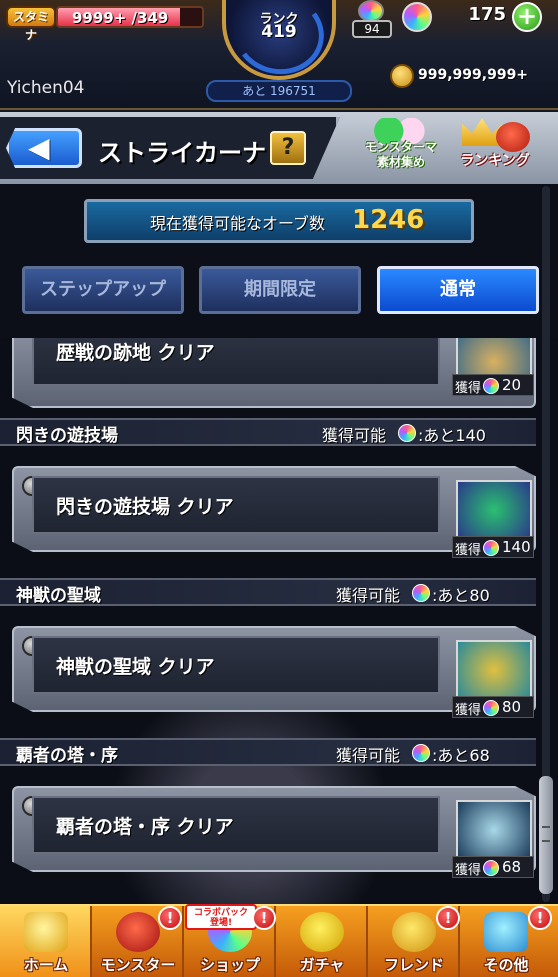 The height and width of the screenshot is (977, 558). I want to click on mission-name: 覇者の塔・序 クリア, so click(145, 827).